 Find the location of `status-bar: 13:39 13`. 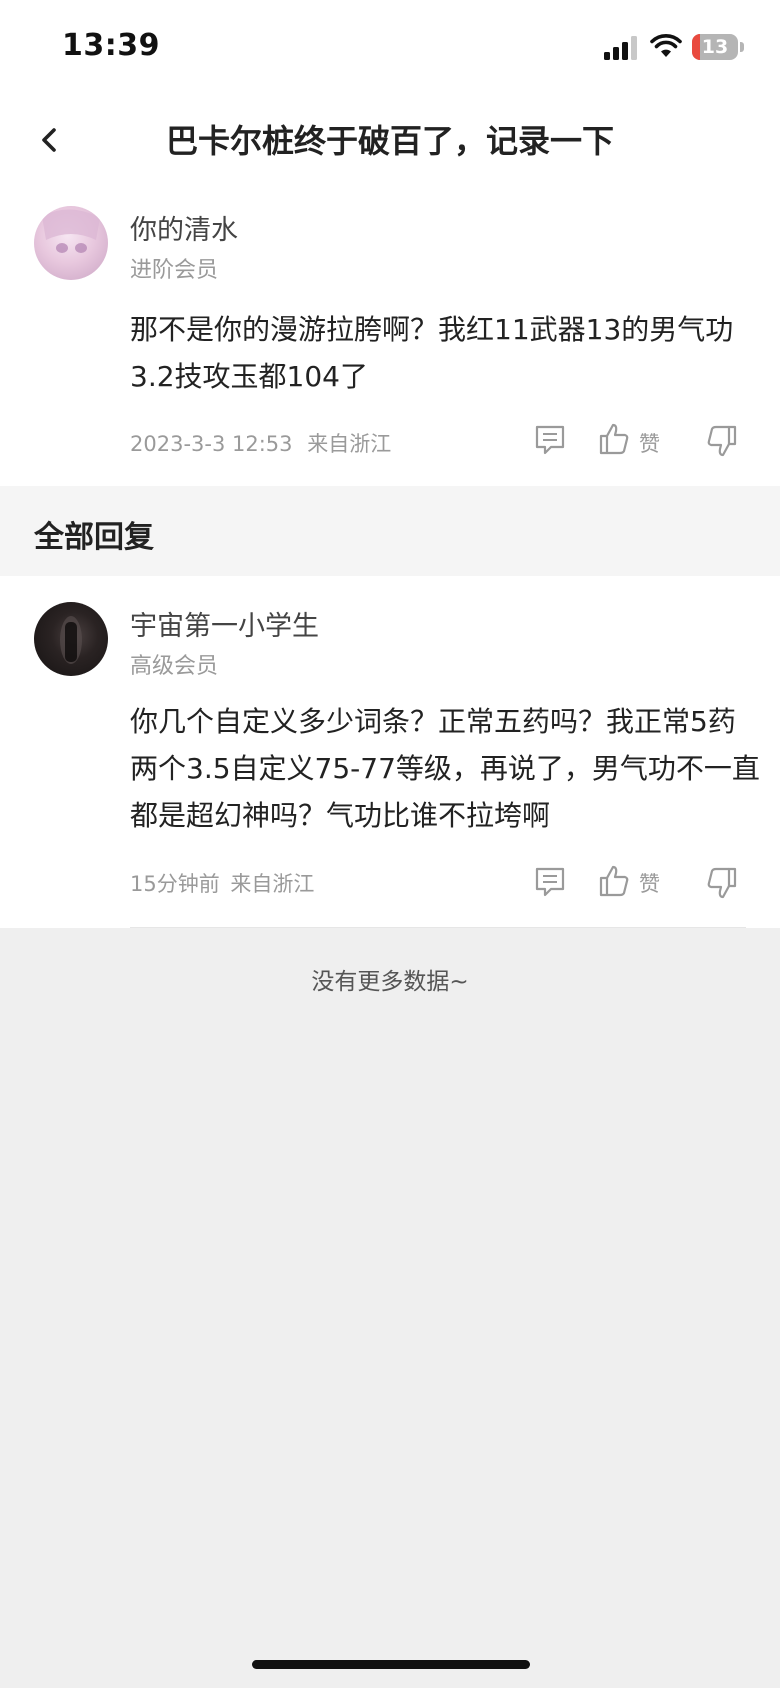

status-bar: 13:39 13 is located at coordinates (390, 48).